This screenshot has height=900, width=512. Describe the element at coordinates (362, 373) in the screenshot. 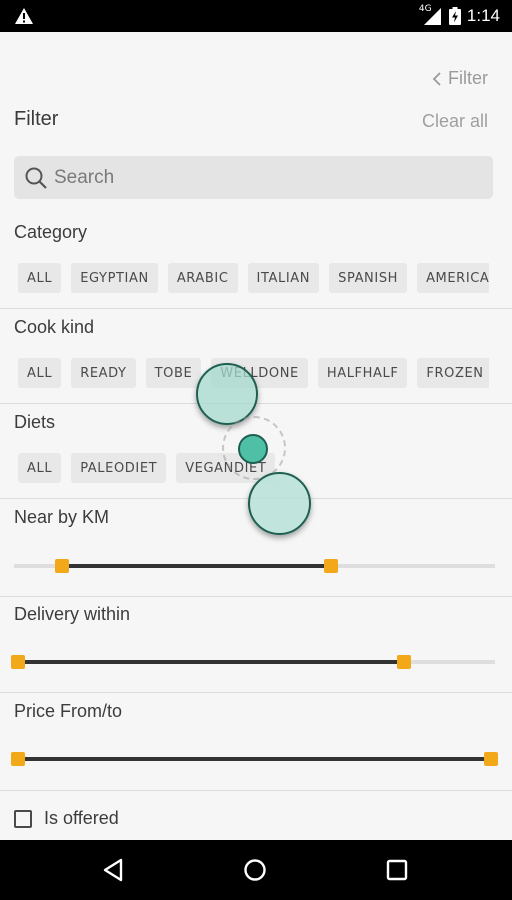

I see `cook-kind-chip-halfhalf: HALFHALF` at that location.